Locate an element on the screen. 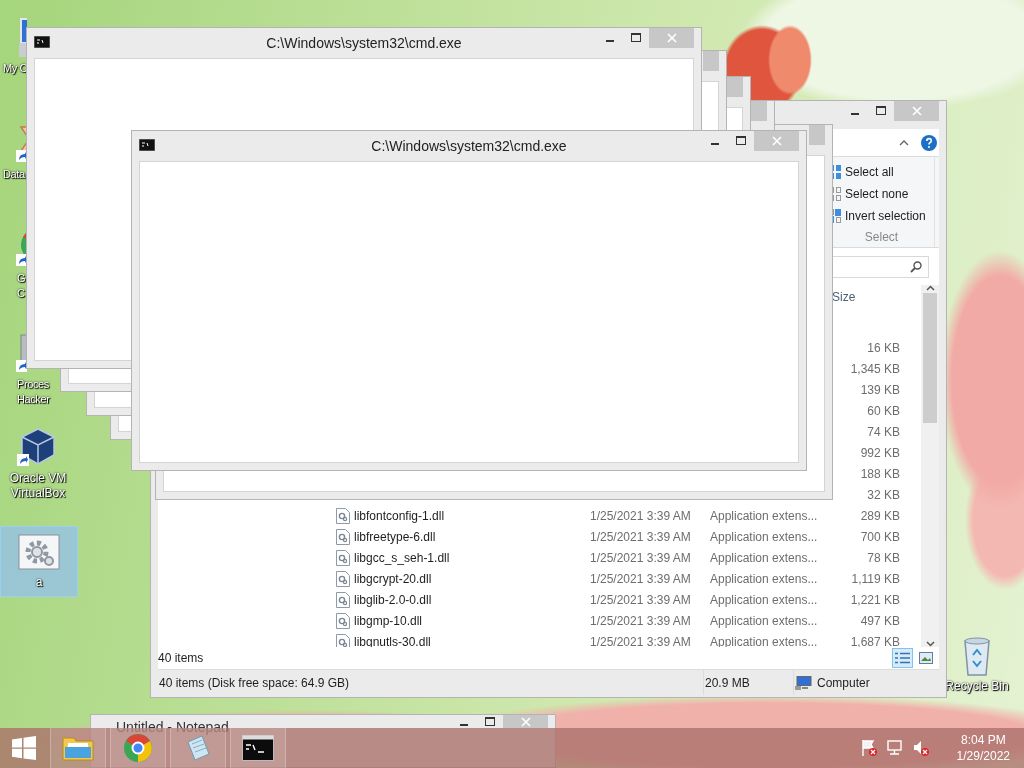 Image resolution: width=1024 pixels, height=768 pixels. scroll-down-icon is located at coordinates (930, 644).